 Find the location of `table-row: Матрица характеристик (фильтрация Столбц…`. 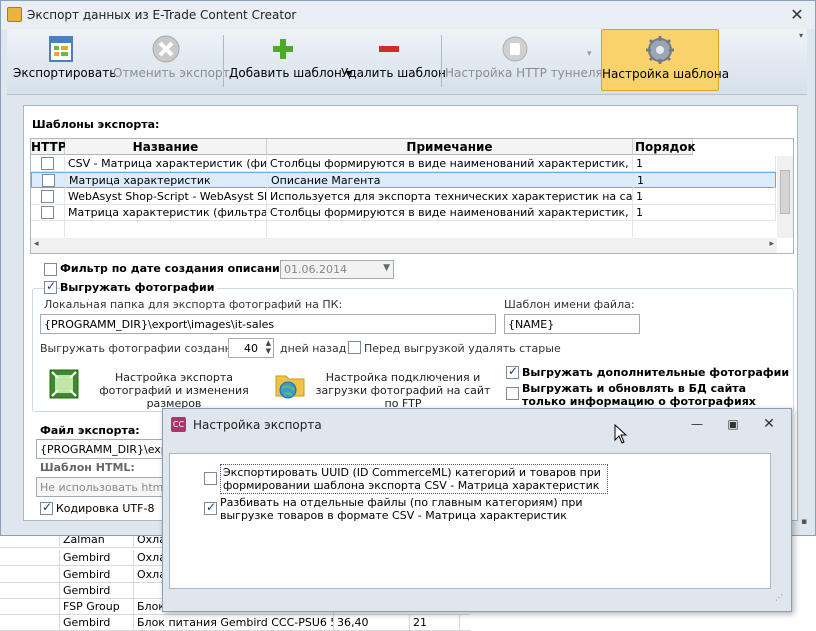

table-row: Матрица характеристик (фильтрация Столбц… is located at coordinates (403, 213).